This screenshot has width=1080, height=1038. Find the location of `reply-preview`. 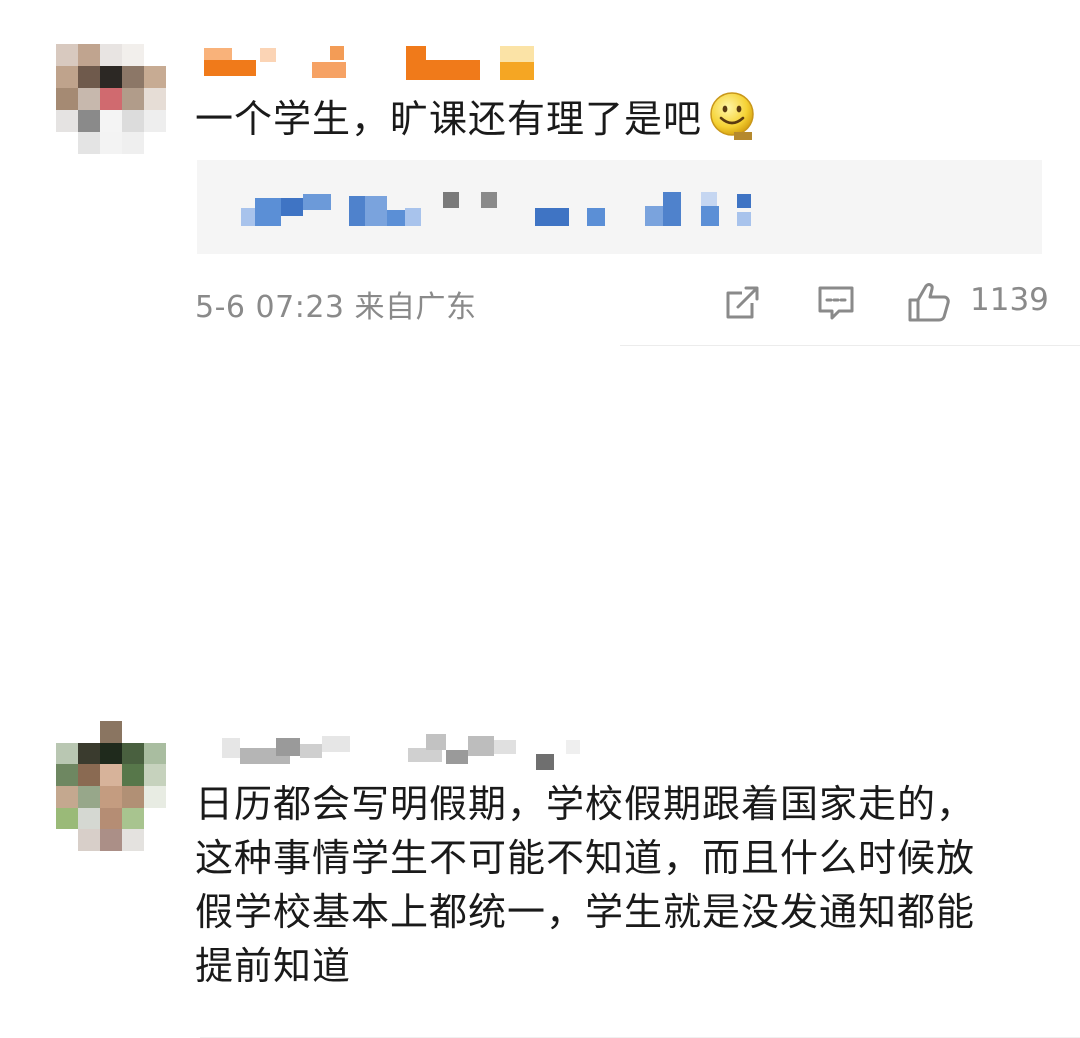

reply-preview is located at coordinates (619, 207).